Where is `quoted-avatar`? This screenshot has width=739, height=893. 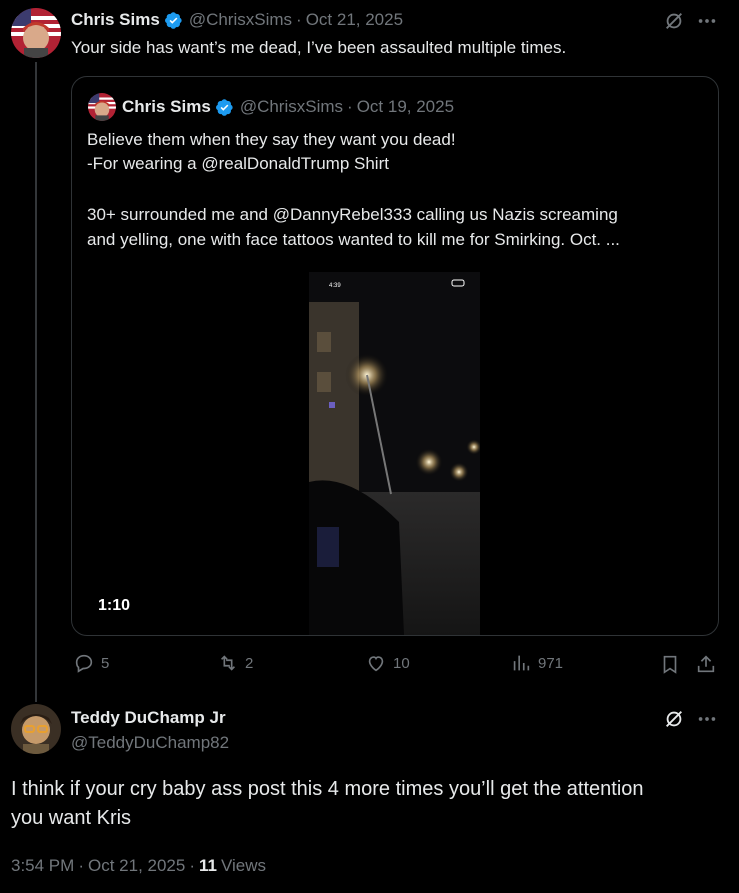
quoted-avatar is located at coordinates (102, 107).